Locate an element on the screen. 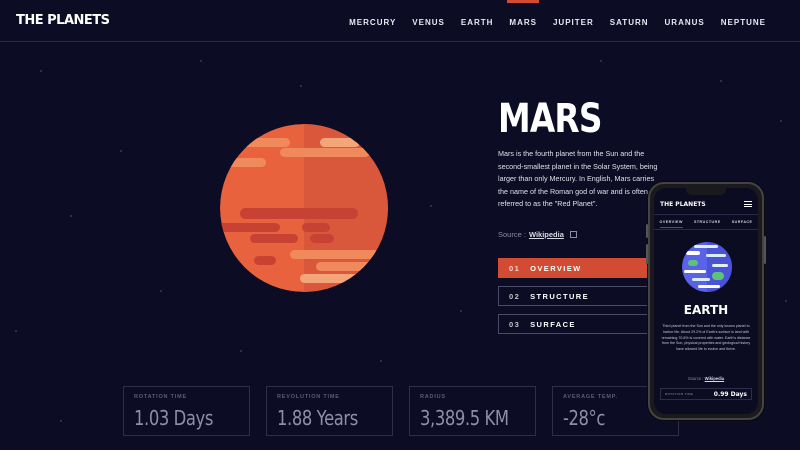 The image size is (800, 450). nav-item-jupiter: JUPITER is located at coordinates (573, 21).